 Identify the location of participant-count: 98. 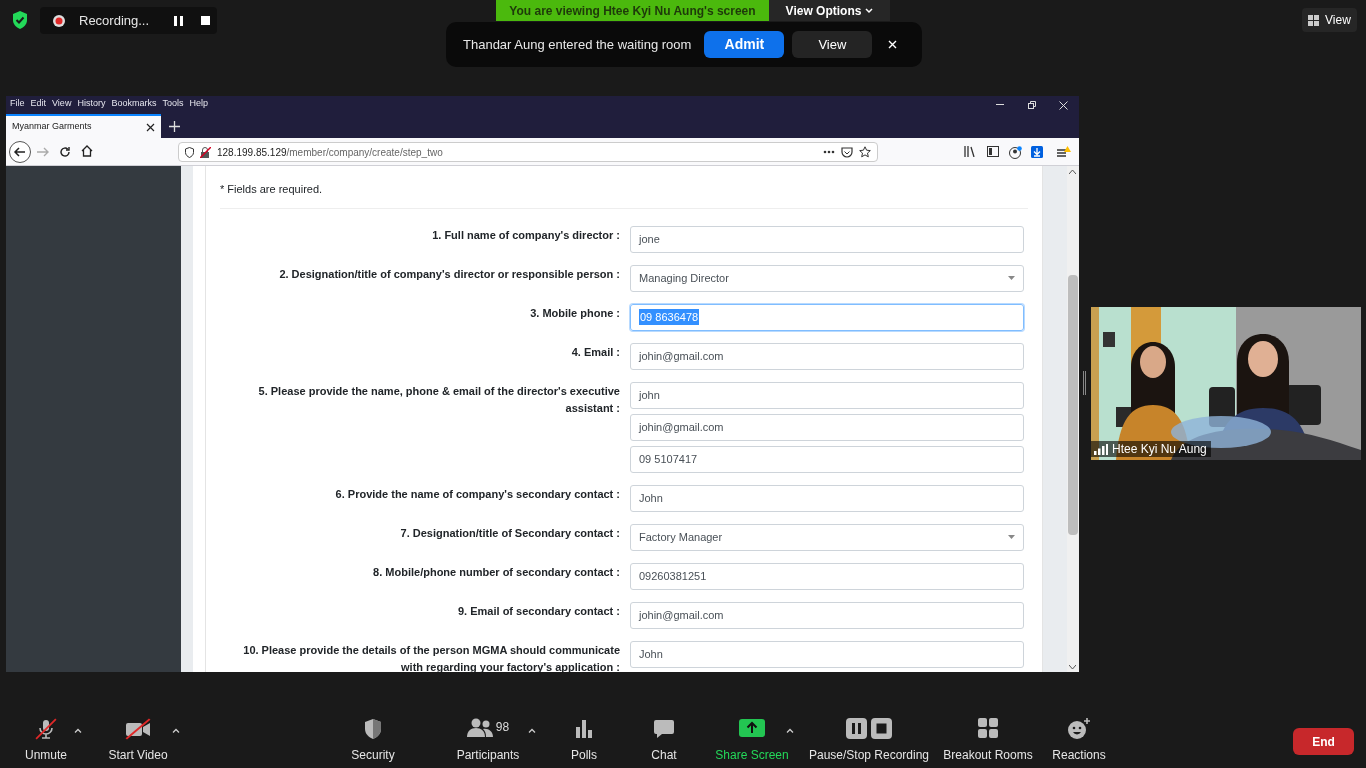
(502, 727).